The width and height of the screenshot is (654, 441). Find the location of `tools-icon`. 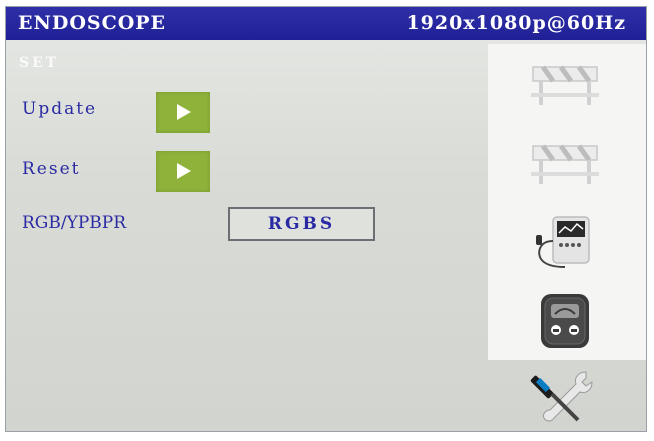

tools-icon is located at coordinates (561, 396).